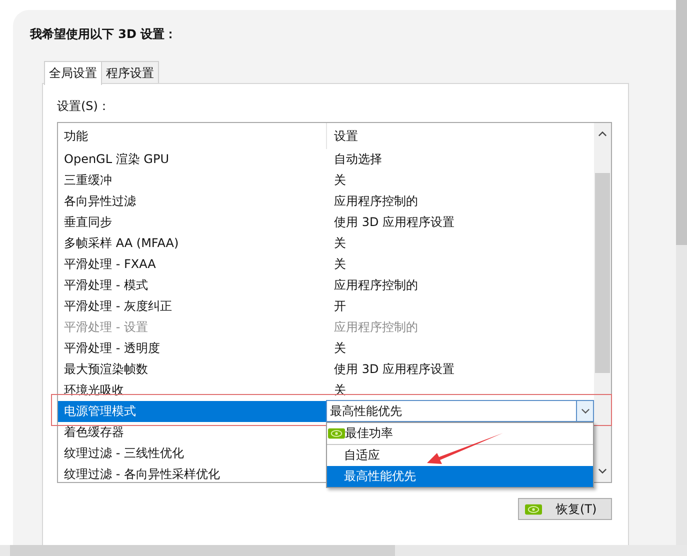 Image resolution: width=687 pixels, height=556 pixels. I want to click on tab: 全局设置, so click(73, 73).